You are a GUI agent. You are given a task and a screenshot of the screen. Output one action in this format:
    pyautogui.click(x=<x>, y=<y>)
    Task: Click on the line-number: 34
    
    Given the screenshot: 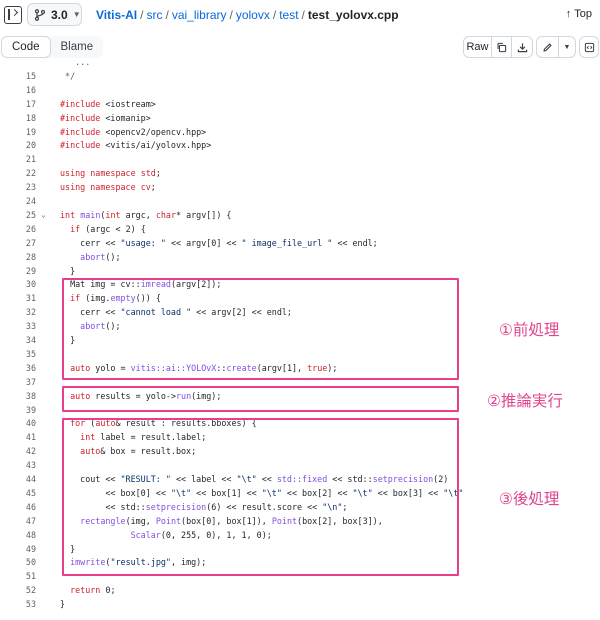 What is the action you would take?
    pyautogui.click(x=18, y=340)
    